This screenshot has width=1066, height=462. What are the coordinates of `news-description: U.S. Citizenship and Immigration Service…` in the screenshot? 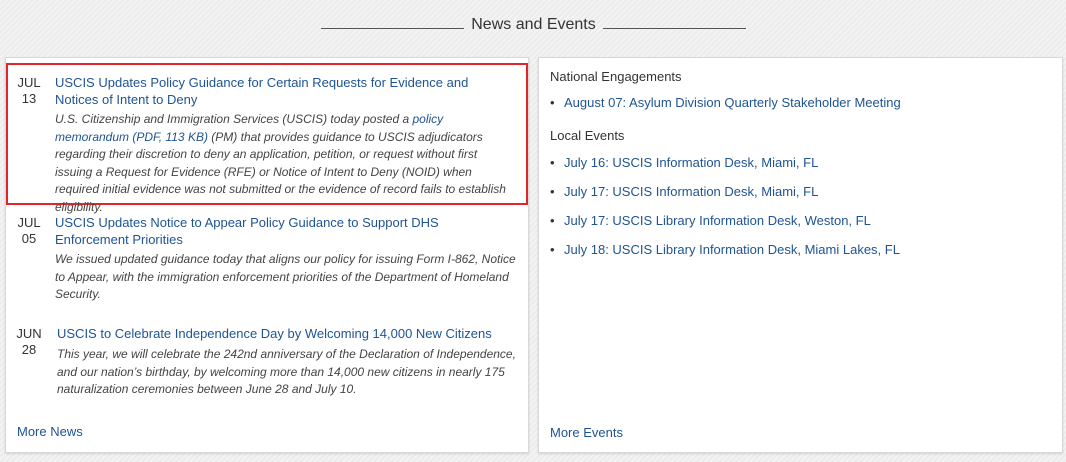 It's located at (285, 163).